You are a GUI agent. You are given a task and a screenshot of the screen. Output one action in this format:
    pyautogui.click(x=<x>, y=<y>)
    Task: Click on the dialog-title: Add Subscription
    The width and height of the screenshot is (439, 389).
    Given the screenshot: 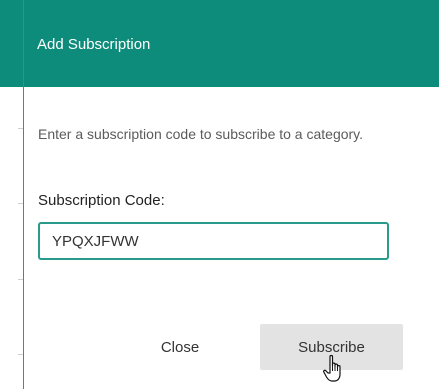 What is the action you would take?
    pyautogui.click(x=94, y=44)
    